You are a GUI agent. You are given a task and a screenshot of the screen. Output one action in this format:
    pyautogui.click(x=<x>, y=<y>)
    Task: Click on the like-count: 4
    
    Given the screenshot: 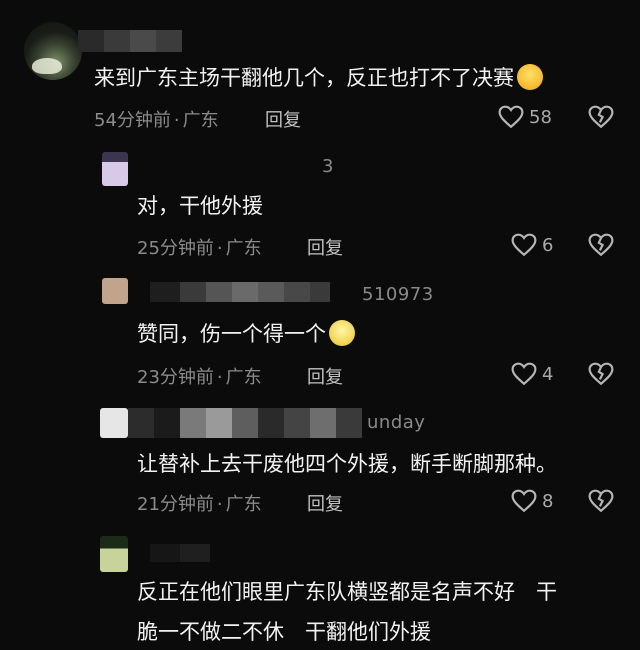 What is the action you would take?
    pyautogui.click(x=548, y=374)
    